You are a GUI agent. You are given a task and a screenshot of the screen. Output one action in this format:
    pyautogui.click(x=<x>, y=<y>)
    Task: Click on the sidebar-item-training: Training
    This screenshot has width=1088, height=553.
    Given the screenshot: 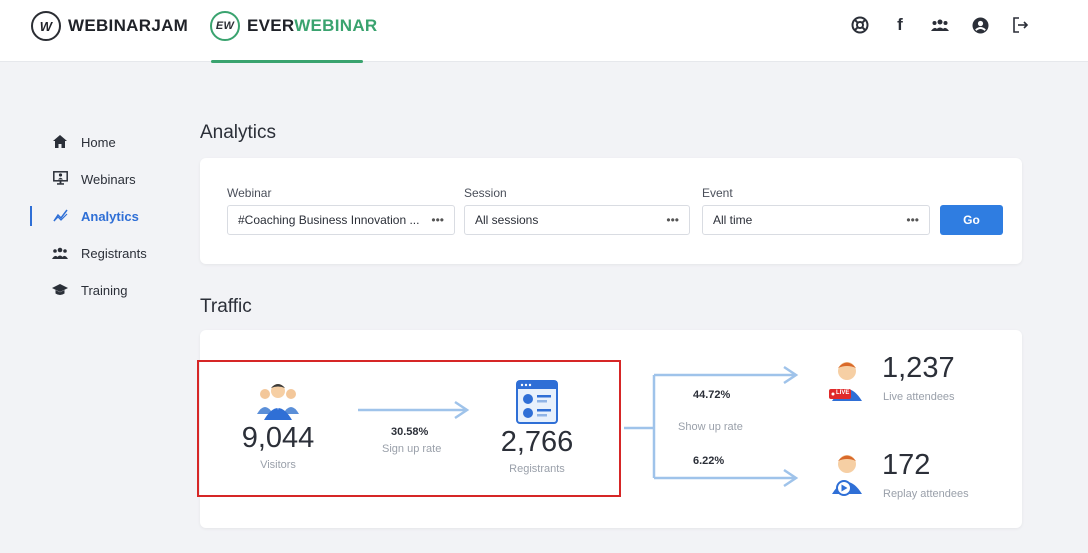 What is the action you would take?
    pyautogui.click(x=100, y=290)
    